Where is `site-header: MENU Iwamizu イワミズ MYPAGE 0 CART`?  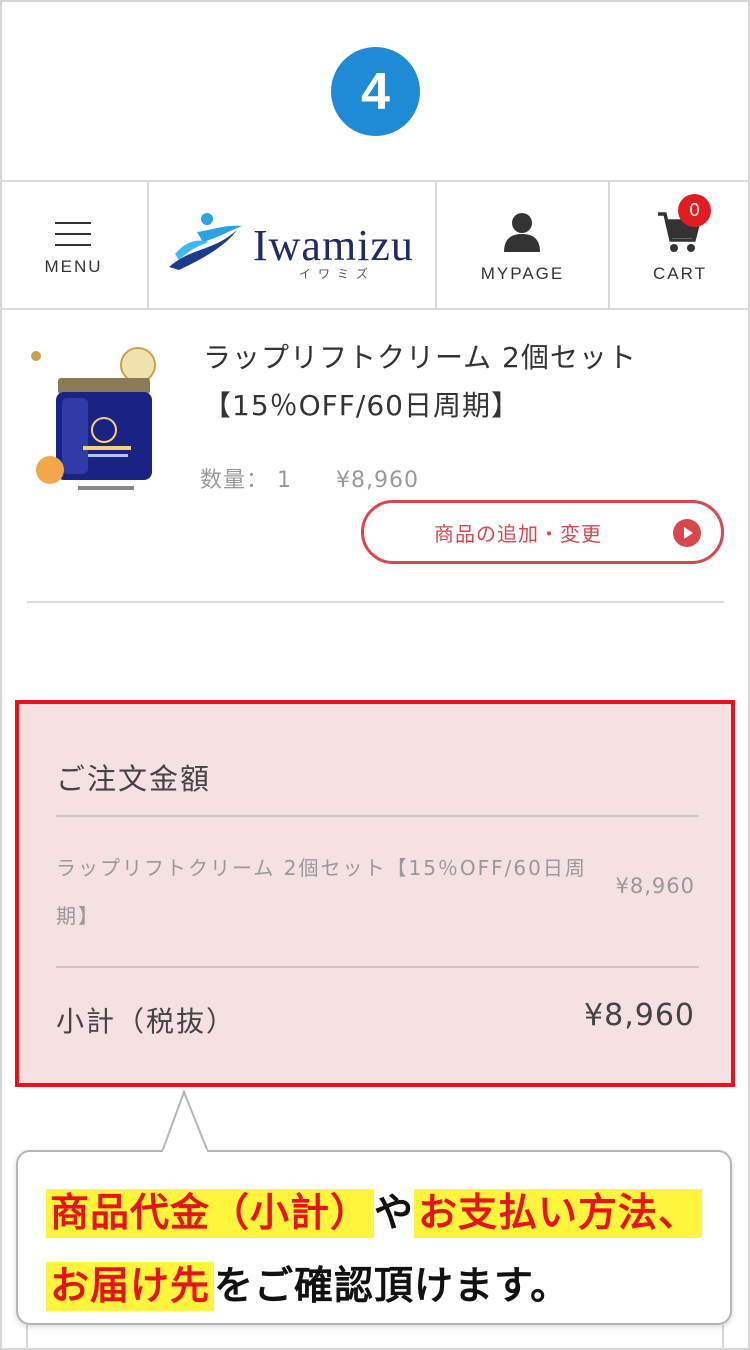 site-header: MENU Iwamizu イワミズ MYPAGE 0 CART is located at coordinates (375, 245).